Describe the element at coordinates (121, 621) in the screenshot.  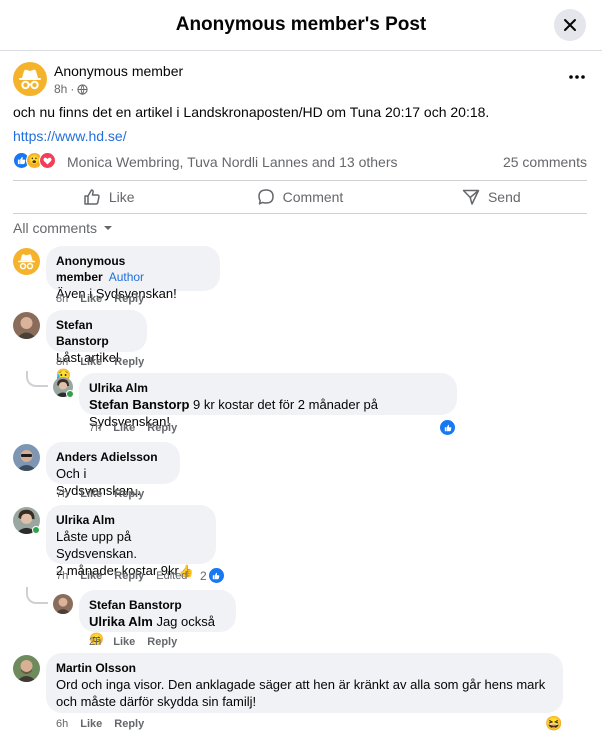
I see `mention-link: Ulrika Alm` at that location.